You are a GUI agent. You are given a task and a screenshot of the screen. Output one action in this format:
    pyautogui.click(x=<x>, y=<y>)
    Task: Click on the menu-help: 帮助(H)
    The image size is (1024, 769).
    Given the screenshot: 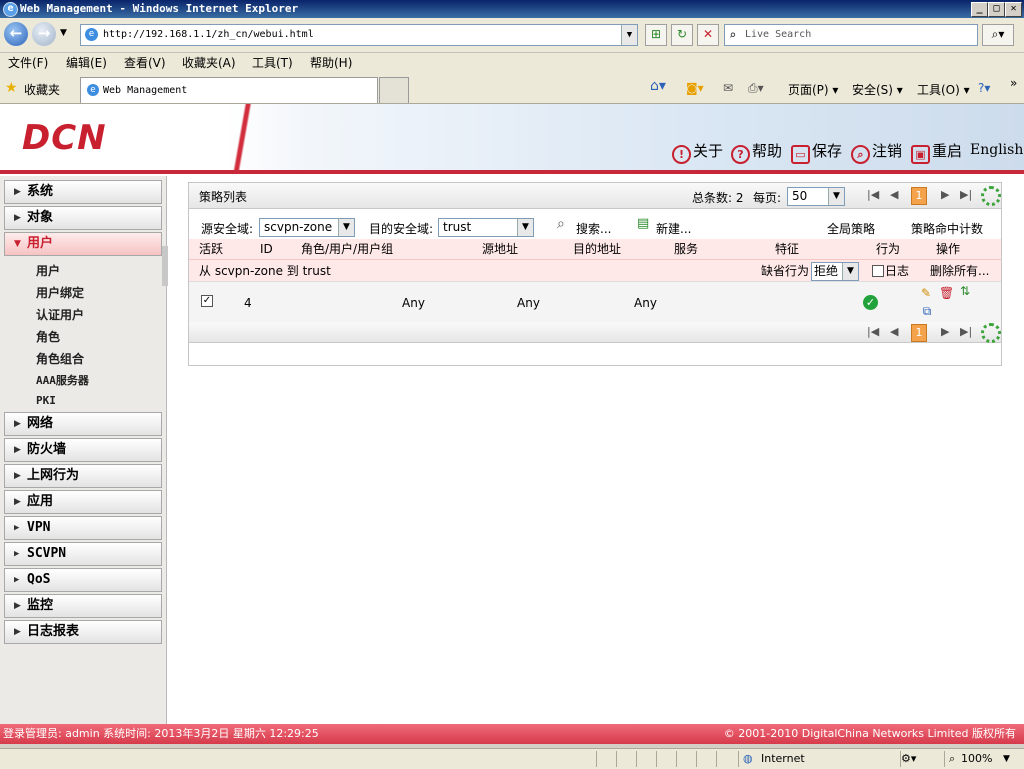 What is the action you would take?
    pyautogui.click(x=331, y=63)
    